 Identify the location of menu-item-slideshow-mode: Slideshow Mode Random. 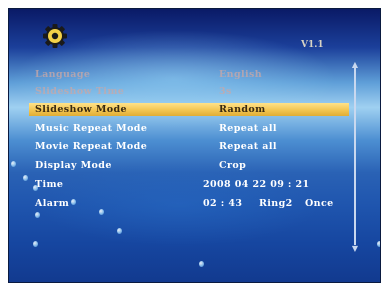
(189, 109).